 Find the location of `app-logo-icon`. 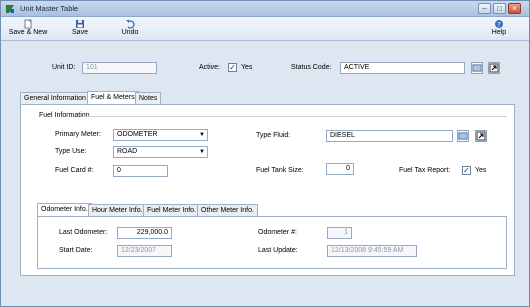

app-logo-icon is located at coordinates (10, 9).